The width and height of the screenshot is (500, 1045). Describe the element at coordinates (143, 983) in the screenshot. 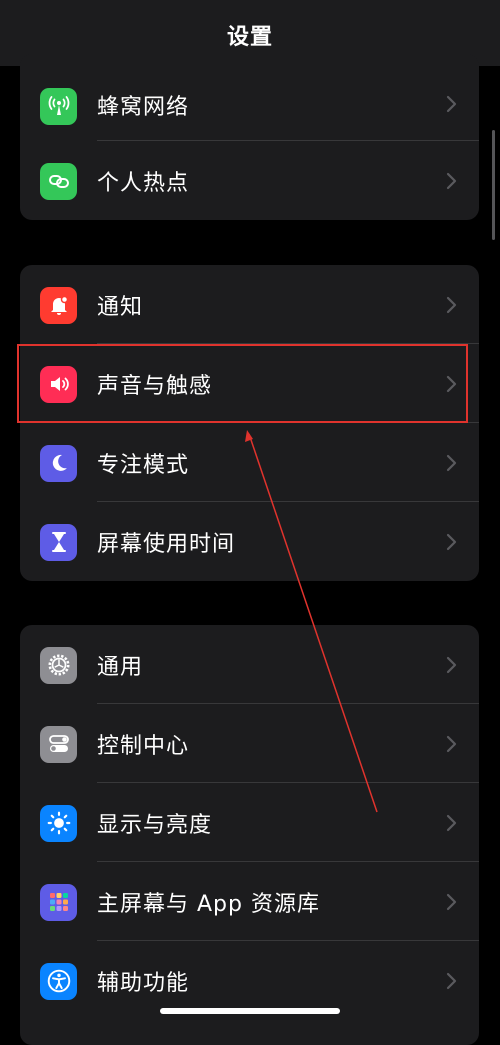

I see `settings-row-label: 辅助功能` at that location.